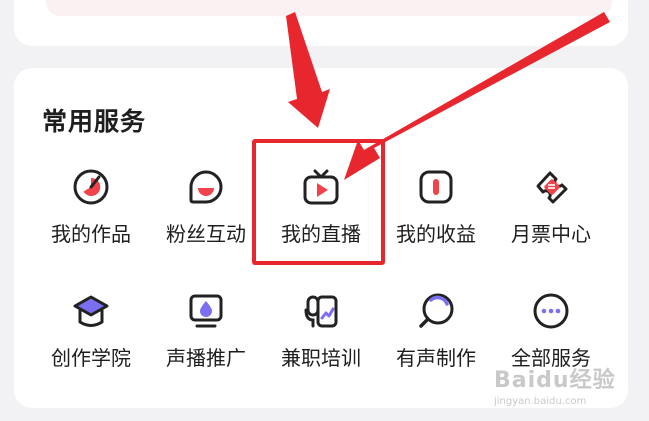  What do you see at coordinates (206, 358) in the screenshot?
I see `service-label: 声播推广` at bounding box center [206, 358].